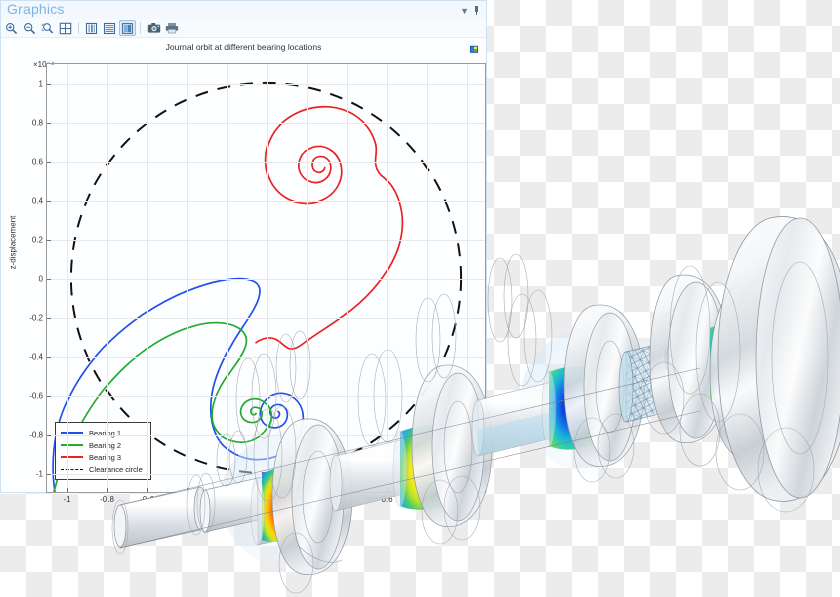 This screenshot has width=840, height=597. What do you see at coordinates (37, 240) in the screenshot?
I see `y-axis-tick-label: 0.2` at bounding box center [37, 240].